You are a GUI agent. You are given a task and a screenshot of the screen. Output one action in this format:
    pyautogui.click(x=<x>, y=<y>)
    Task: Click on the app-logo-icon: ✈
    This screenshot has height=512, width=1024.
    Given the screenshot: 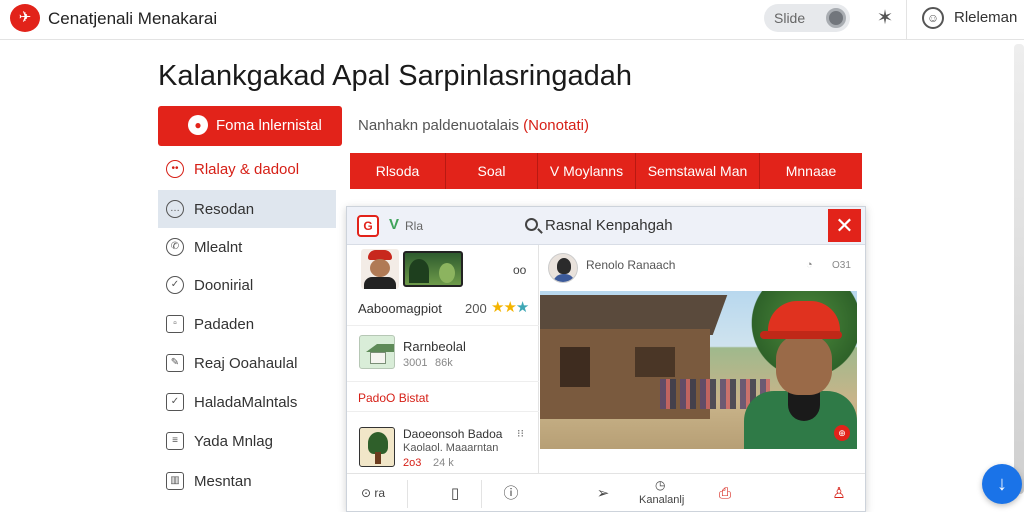 What is the action you would take?
    pyautogui.click(x=25, y=18)
    